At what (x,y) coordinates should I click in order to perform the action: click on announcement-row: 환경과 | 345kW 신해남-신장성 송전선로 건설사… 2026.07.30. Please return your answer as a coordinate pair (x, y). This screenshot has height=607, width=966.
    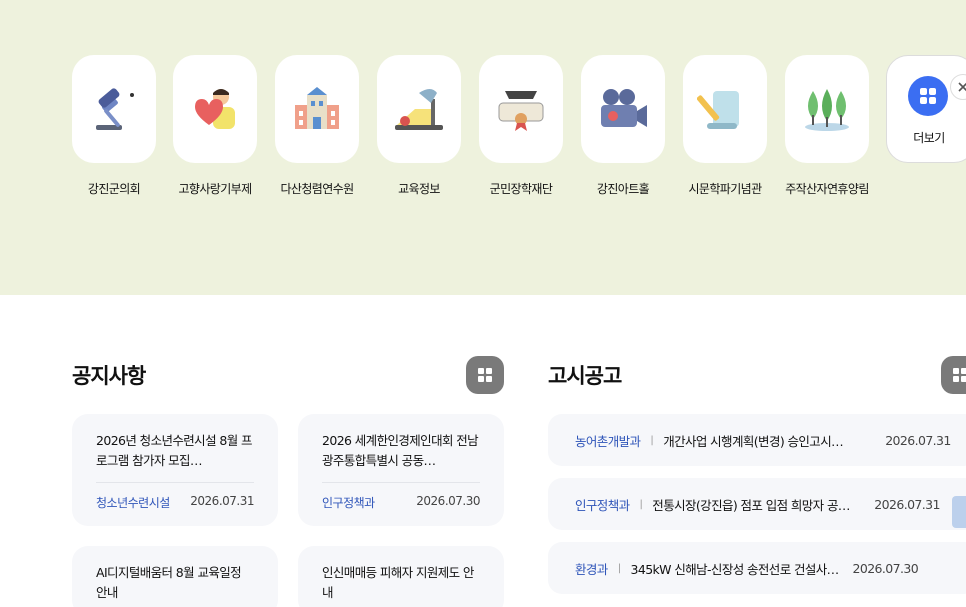
    Looking at the image, I should click on (757, 568).